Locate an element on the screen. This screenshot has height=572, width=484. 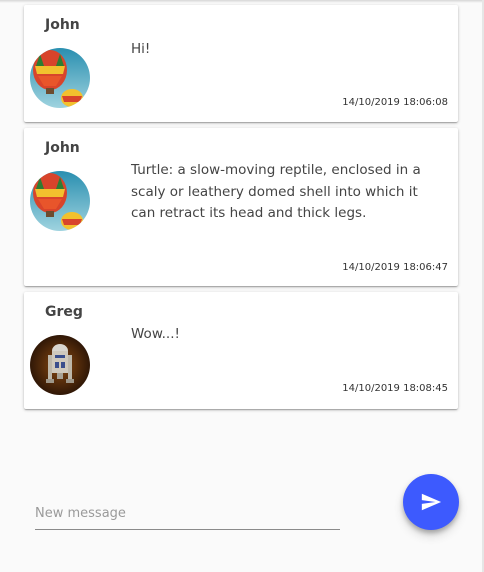
send-button is located at coordinates (431, 502).